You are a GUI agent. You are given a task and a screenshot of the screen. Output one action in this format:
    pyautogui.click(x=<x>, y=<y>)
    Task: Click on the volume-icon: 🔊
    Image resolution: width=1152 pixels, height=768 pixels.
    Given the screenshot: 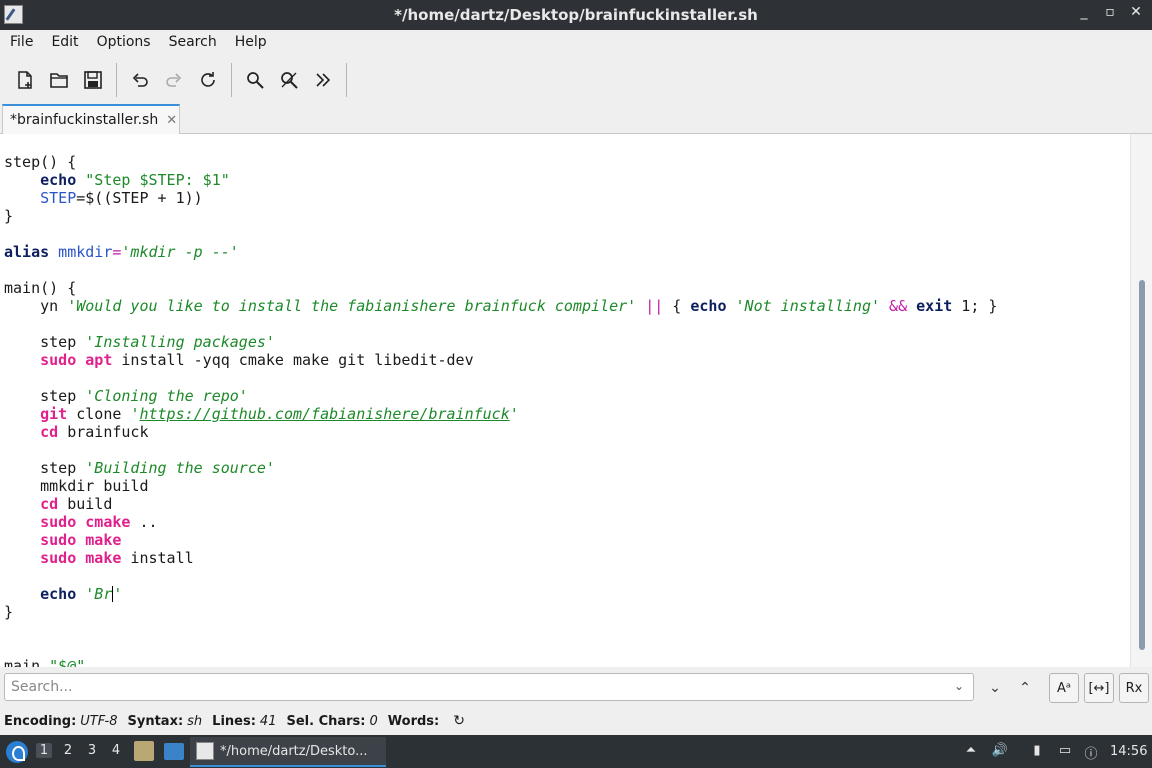 What is the action you would take?
    pyautogui.click(x=1000, y=752)
    